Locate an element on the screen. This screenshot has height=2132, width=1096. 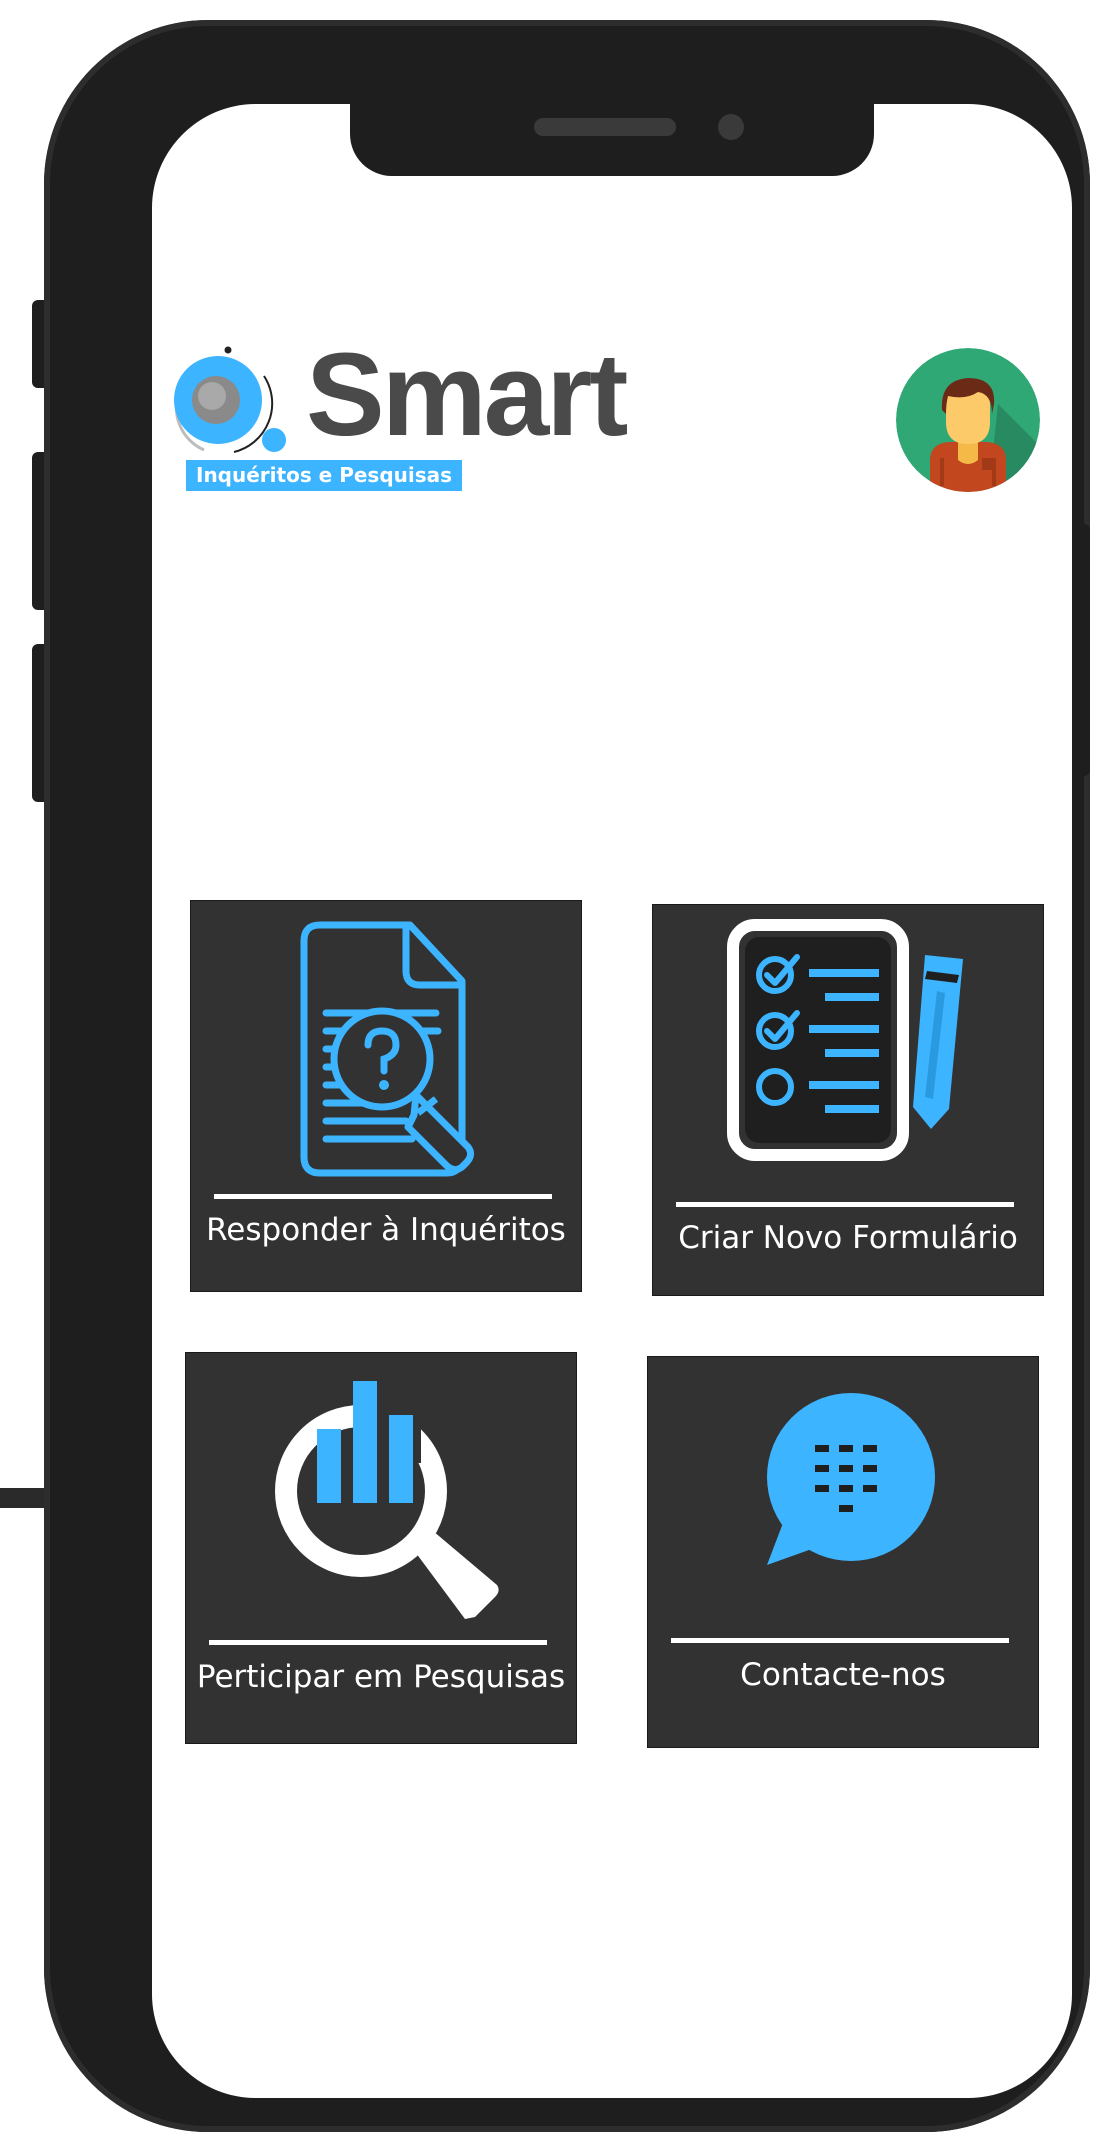
q-letter-logo-icon is located at coordinates (230, 399).